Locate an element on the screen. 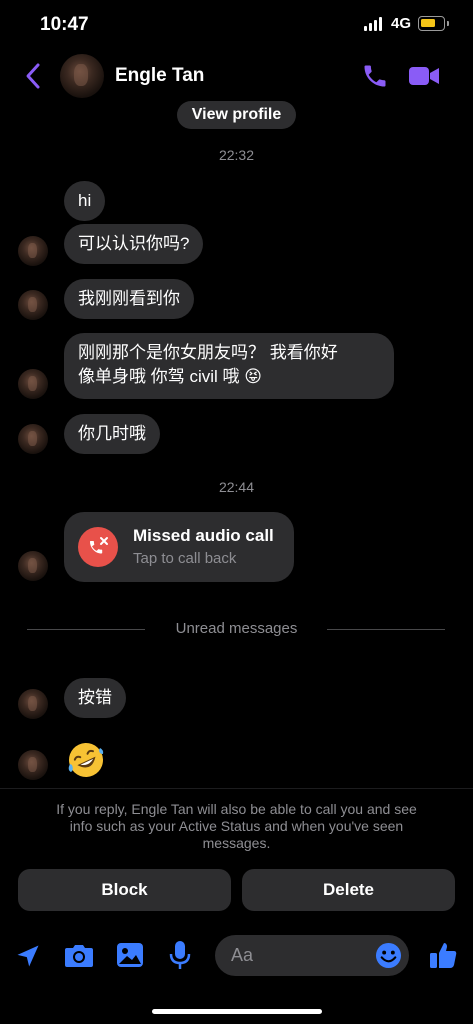  message-bubble: hi is located at coordinates (85, 201).